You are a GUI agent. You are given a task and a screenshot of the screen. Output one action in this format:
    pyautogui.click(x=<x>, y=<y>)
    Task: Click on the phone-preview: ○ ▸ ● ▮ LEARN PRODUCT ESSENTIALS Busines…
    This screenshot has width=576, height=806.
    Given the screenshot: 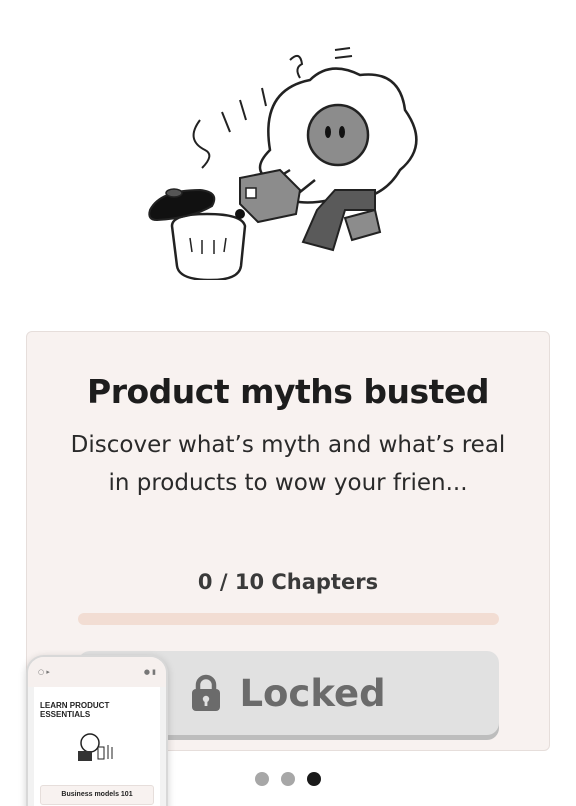 What is the action you would take?
    pyautogui.click(x=97, y=730)
    